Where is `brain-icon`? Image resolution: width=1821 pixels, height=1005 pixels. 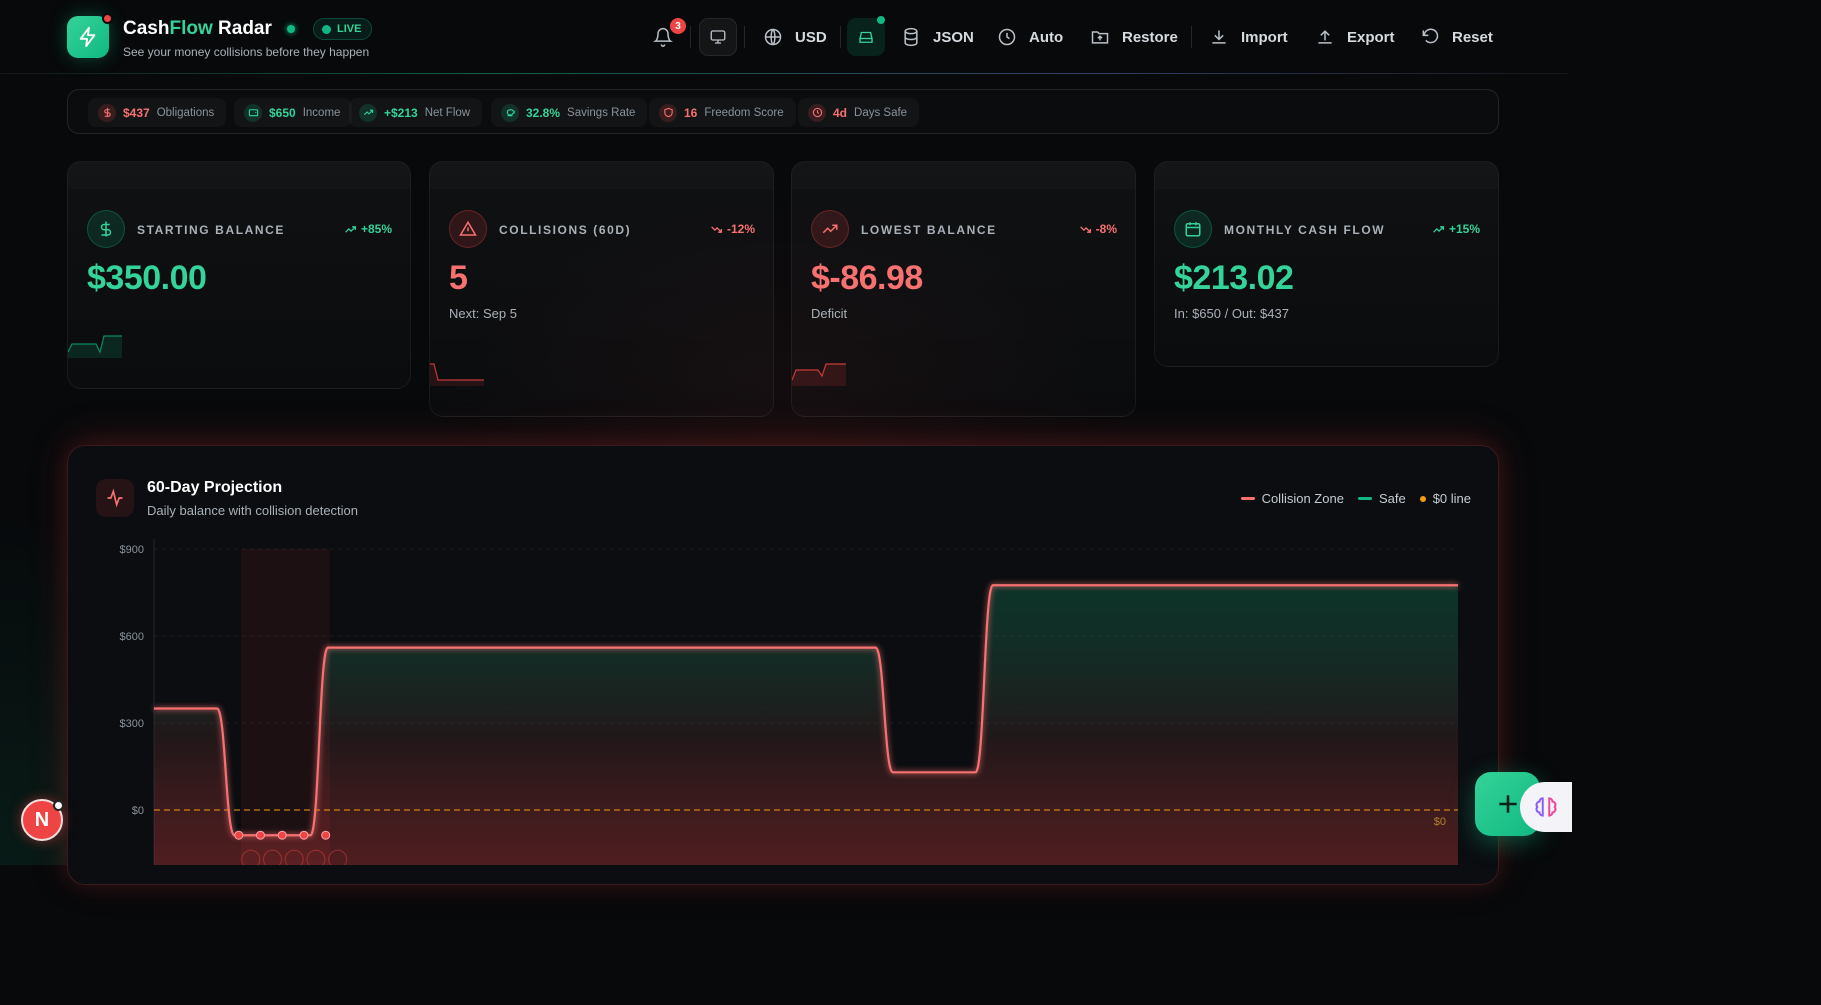
brain-icon is located at coordinates (1546, 807).